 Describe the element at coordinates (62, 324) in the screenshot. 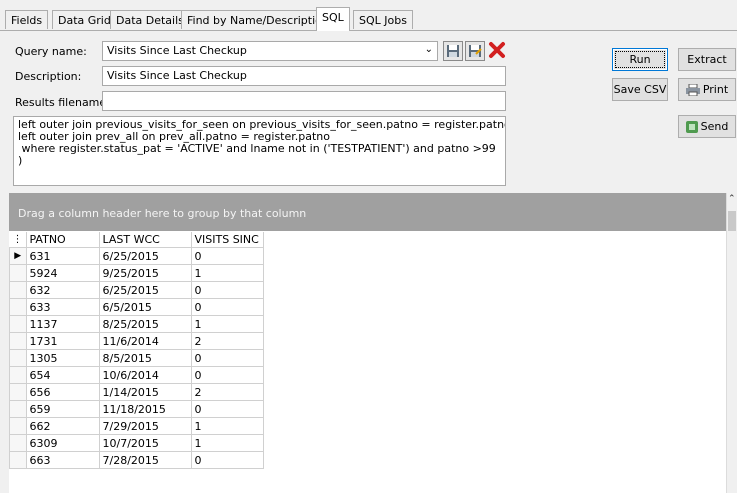

I see `cell-patno: 1137` at that location.